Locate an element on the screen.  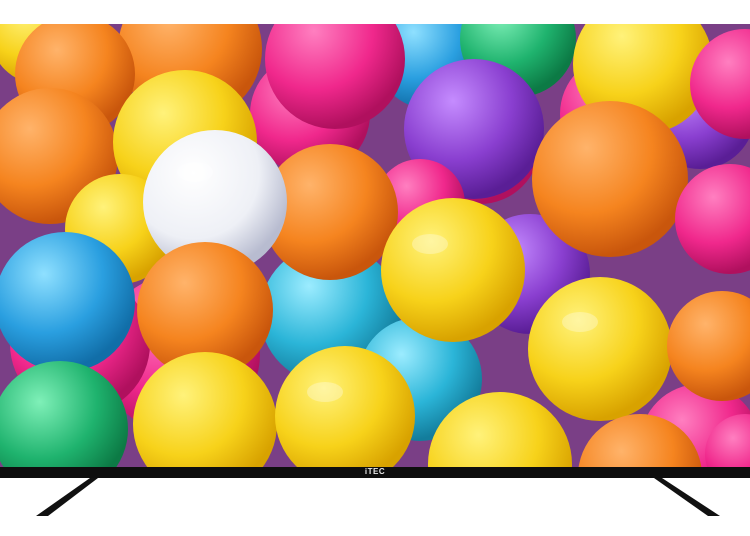
tv-bottom-bezel: iTEC is located at coordinates (375, 472).